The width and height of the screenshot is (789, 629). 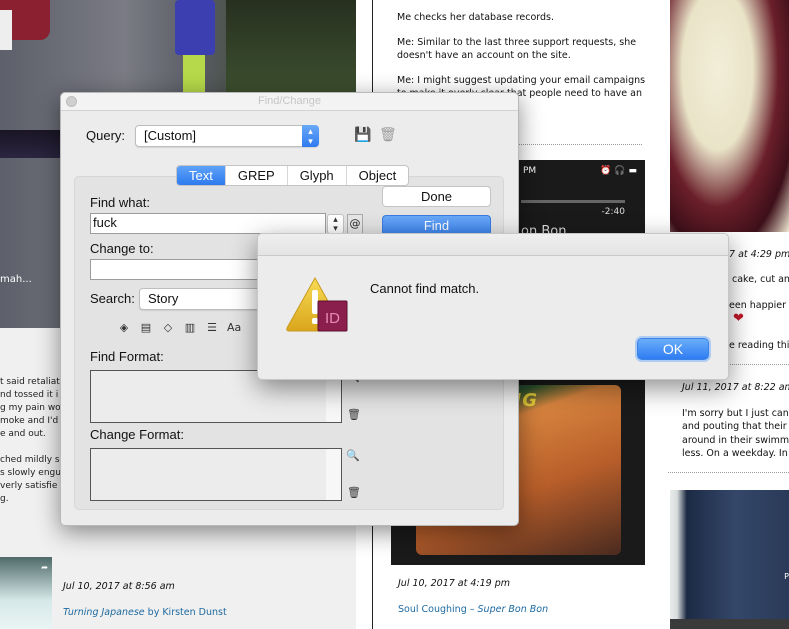 What do you see at coordinates (106, 135) in the screenshot?
I see `query-label: Query:` at bounding box center [106, 135].